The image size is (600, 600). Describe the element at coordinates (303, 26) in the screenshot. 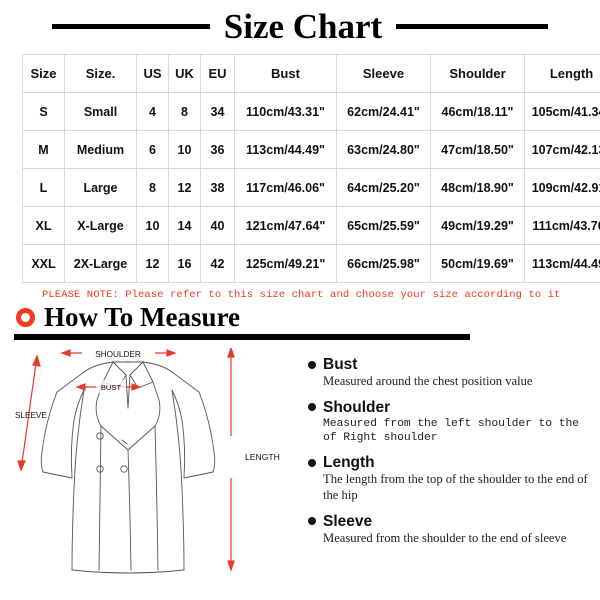

I see `page-title: Size Chart` at that location.